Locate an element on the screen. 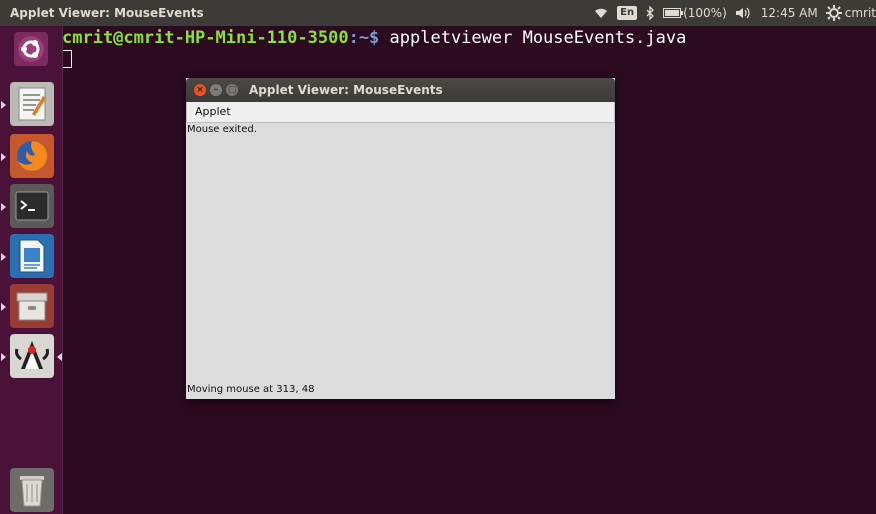  launcher-item-firefox is located at coordinates (27, 156).